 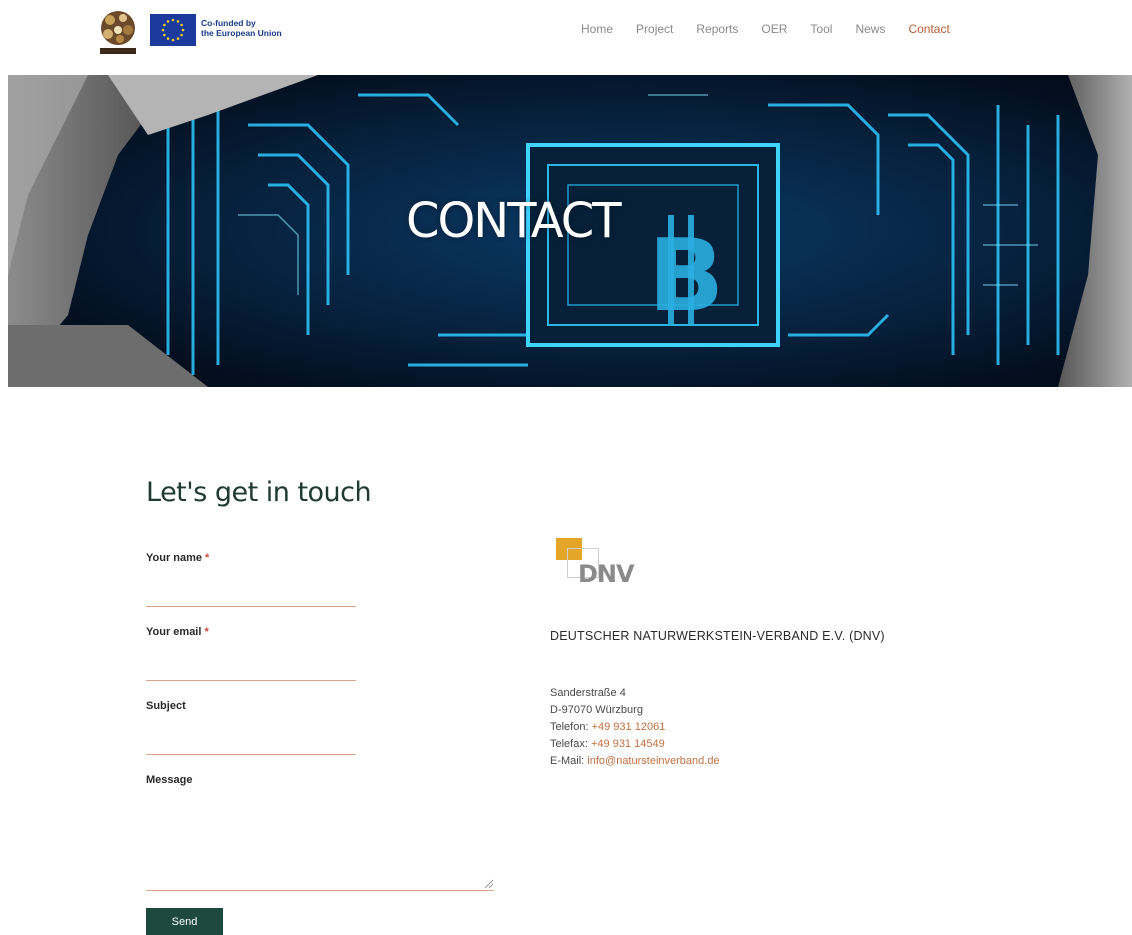 I want to click on phone-row: Telefon: +49 931 12061, so click(x=635, y=727).